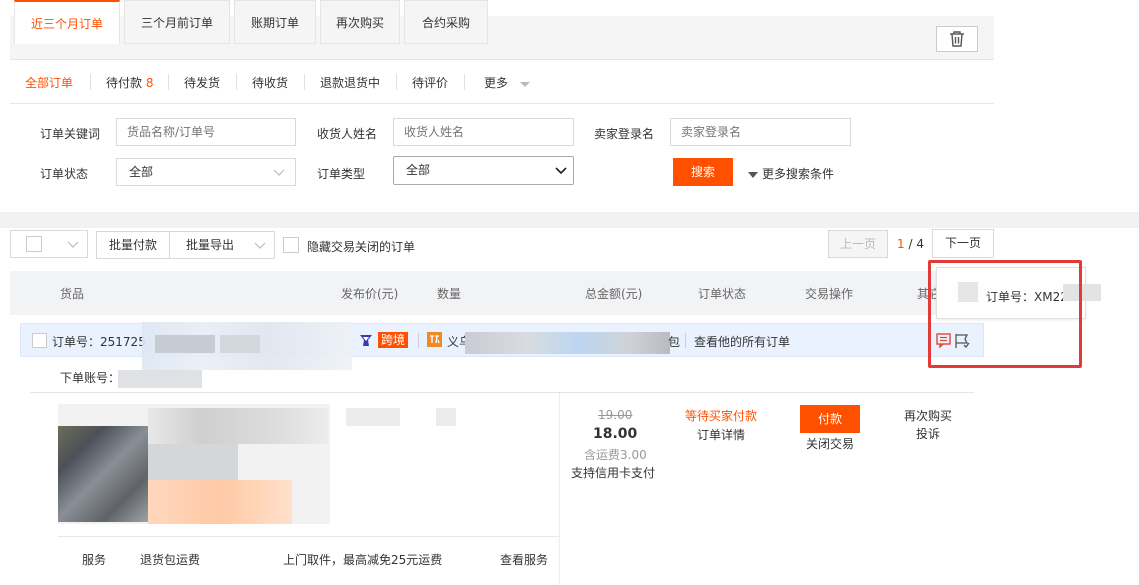  Describe the element at coordinates (524, 559) in the screenshot. I see `view-service-link: 查看服务` at that location.